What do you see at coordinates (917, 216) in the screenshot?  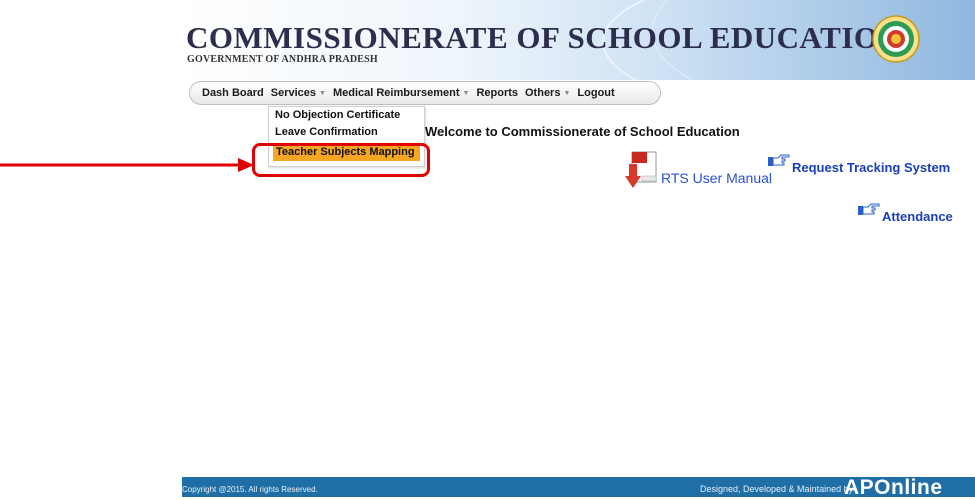 I see `attendance-link: Attendance` at bounding box center [917, 216].